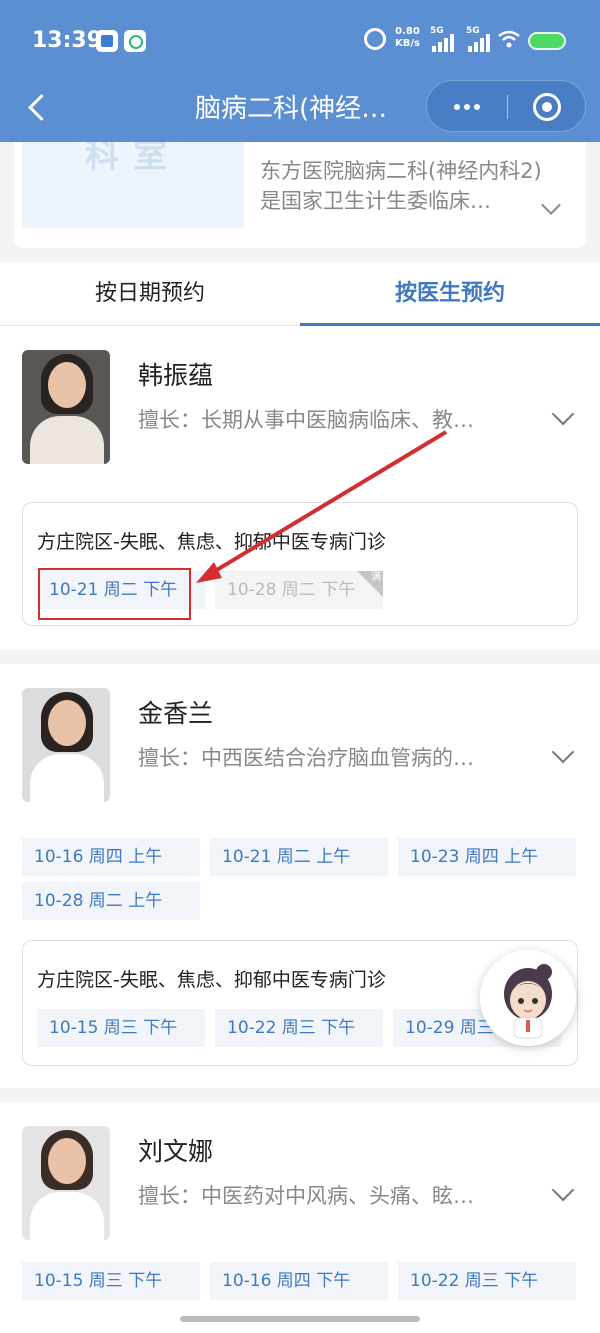 Image resolution: width=600 pixels, height=1333 pixels. I want to click on signal-icon: 5G, so click(445, 39).